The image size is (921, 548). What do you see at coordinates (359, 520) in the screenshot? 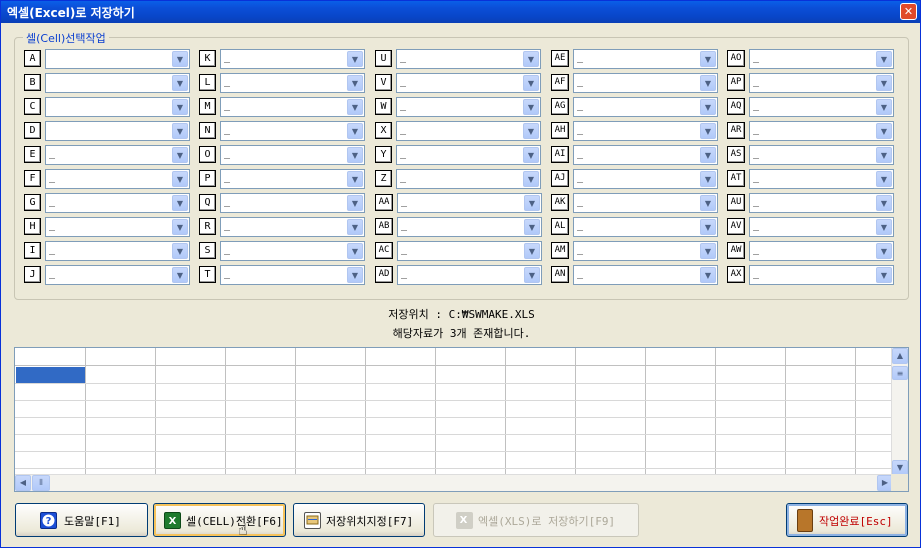
I see `set-location-button: 저장위치지정[F7]` at bounding box center [359, 520].